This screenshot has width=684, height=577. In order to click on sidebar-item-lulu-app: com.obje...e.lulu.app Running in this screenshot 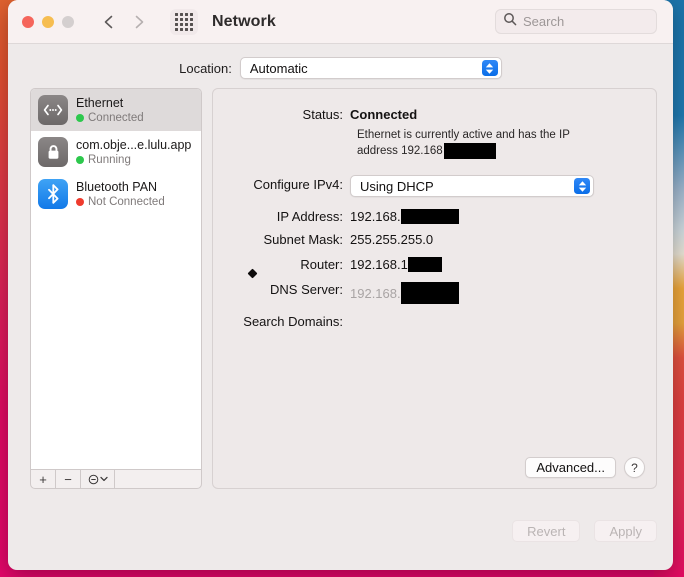, I will do `click(116, 152)`.